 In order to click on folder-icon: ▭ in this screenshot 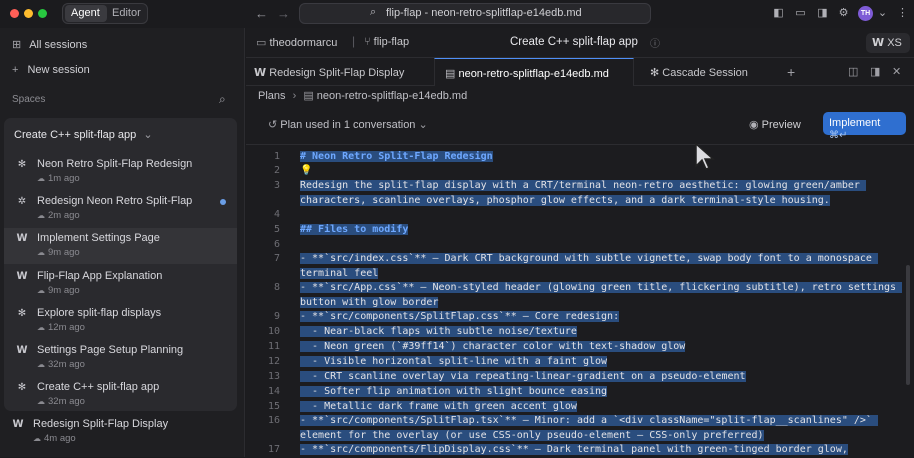, I will do `click(263, 43)`.